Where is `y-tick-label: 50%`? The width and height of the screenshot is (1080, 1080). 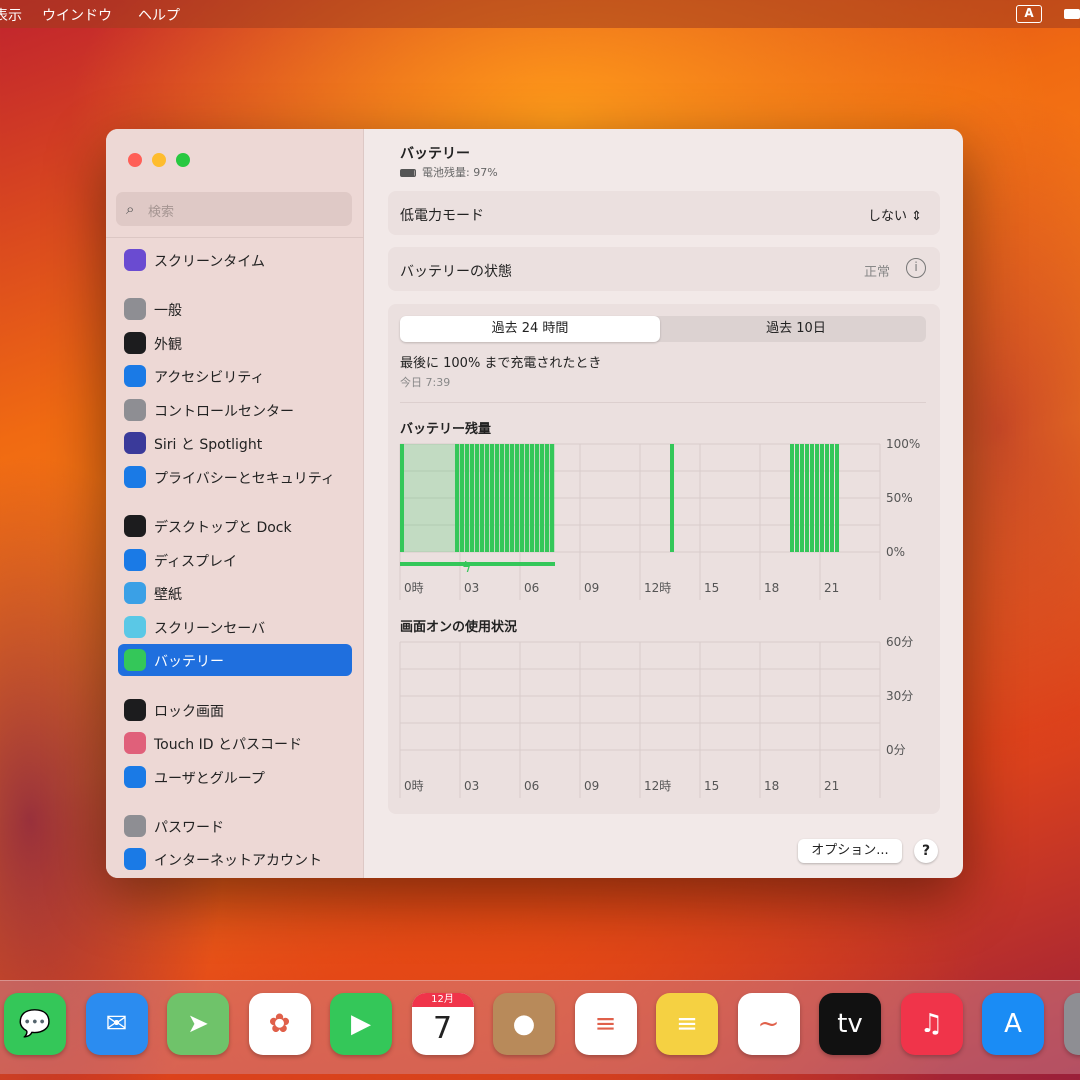 y-tick-label: 50% is located at coordinates (899, 498).